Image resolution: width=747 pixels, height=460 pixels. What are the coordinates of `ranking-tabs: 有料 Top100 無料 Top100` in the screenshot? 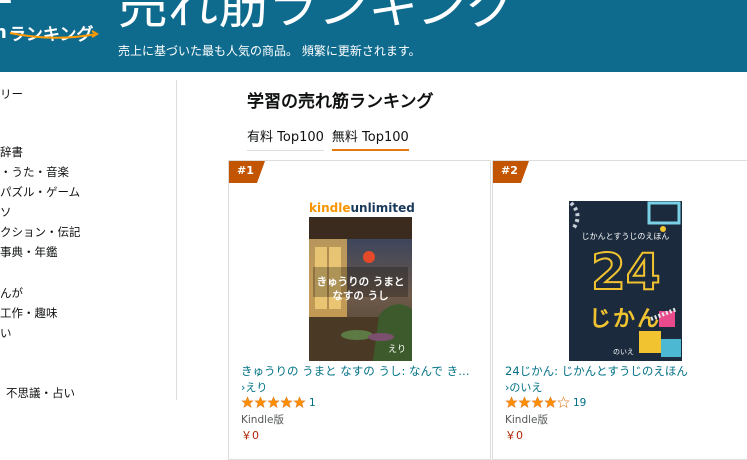 It's located at (332, 138).